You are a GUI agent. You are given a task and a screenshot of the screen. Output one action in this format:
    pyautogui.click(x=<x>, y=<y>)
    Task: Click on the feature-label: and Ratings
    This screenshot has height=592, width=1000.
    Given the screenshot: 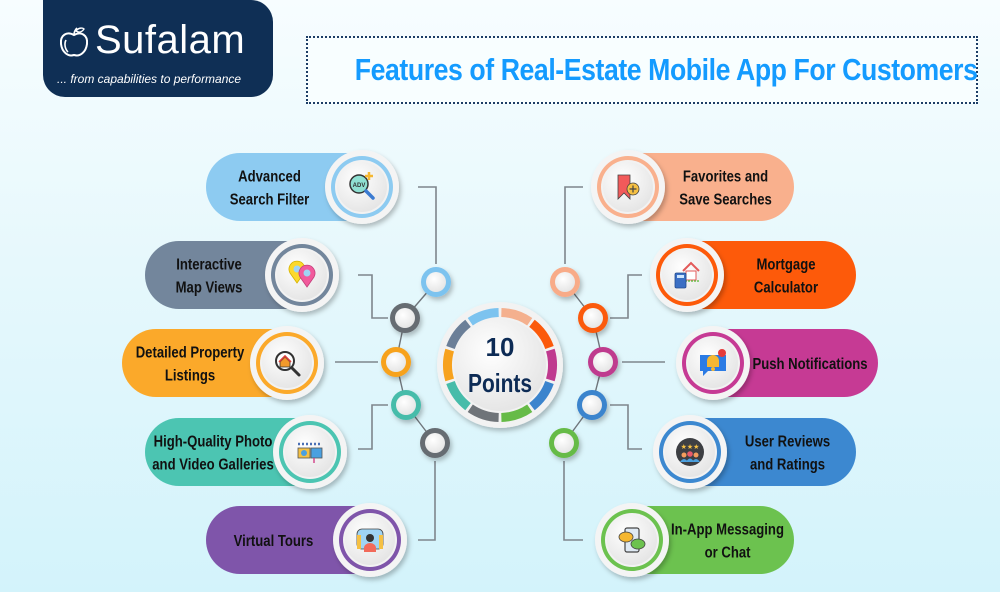 What is the action you would take?
    pyautogui.click(x=787, y=464)
    